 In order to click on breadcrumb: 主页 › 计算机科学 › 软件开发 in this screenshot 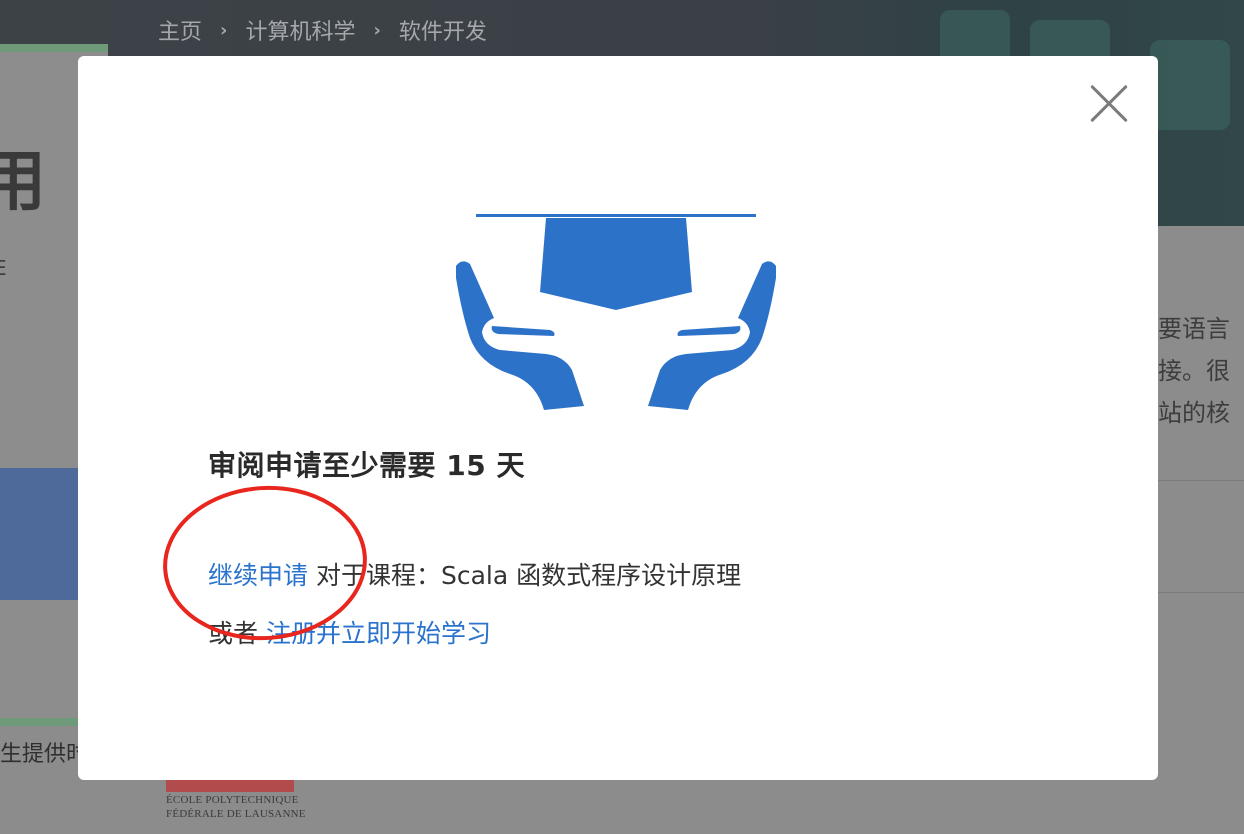, I will do `click(322, 30)`.